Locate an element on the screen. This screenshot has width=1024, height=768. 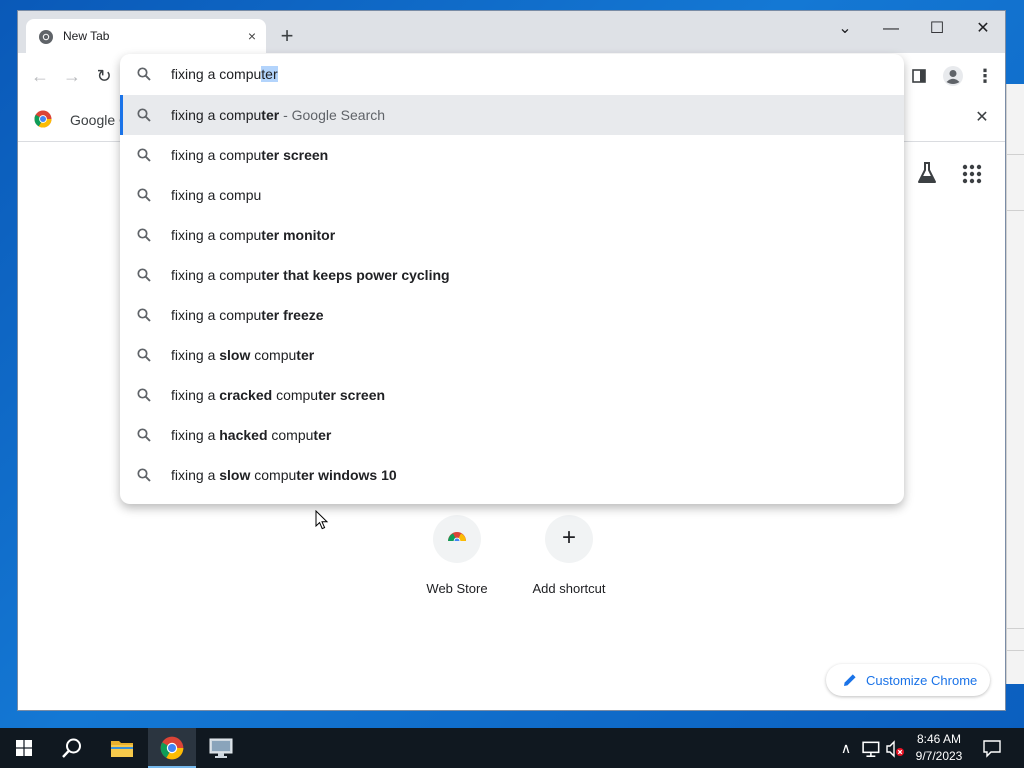
suggestion-text: fixing a hacked computer is located at coordinates (251, 435).